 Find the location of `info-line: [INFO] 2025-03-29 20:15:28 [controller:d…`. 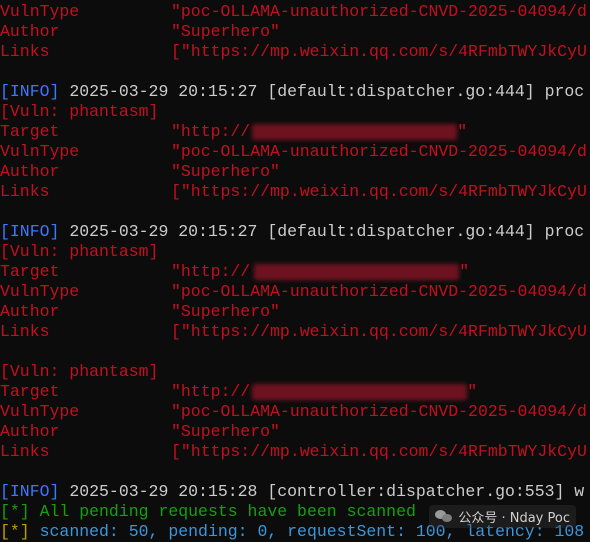

info-line: [INFO] 2025-03-29 20:15:28 [controller:d… is located at coordinates (295, 492).